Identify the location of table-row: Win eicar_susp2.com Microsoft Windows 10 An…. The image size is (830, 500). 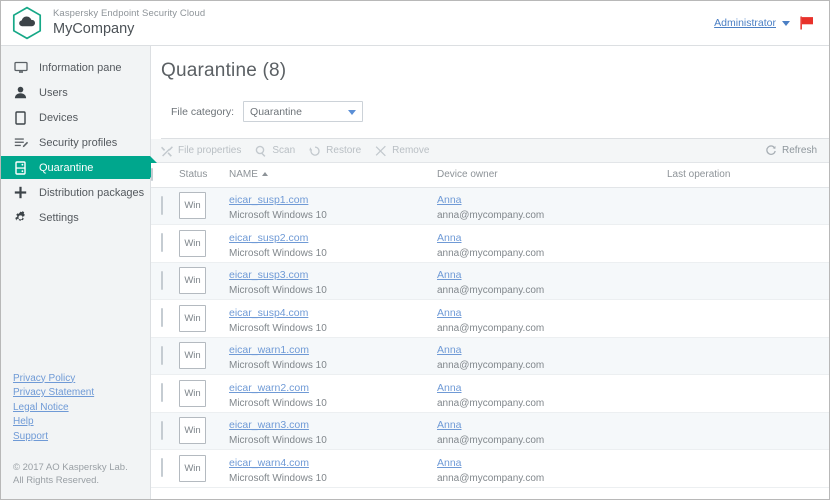
(490, 243).